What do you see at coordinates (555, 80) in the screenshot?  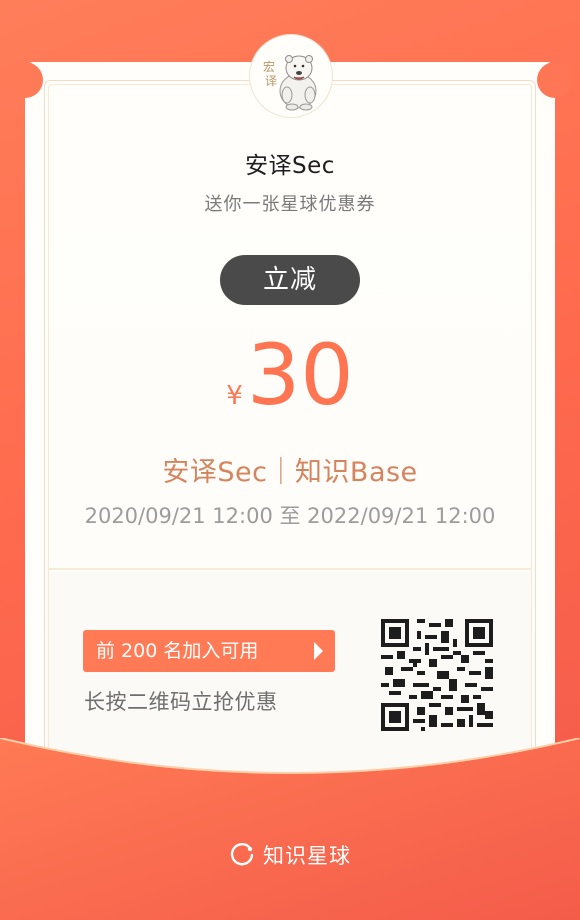 I see `card-notch-right` at bounding box center [555, 80].